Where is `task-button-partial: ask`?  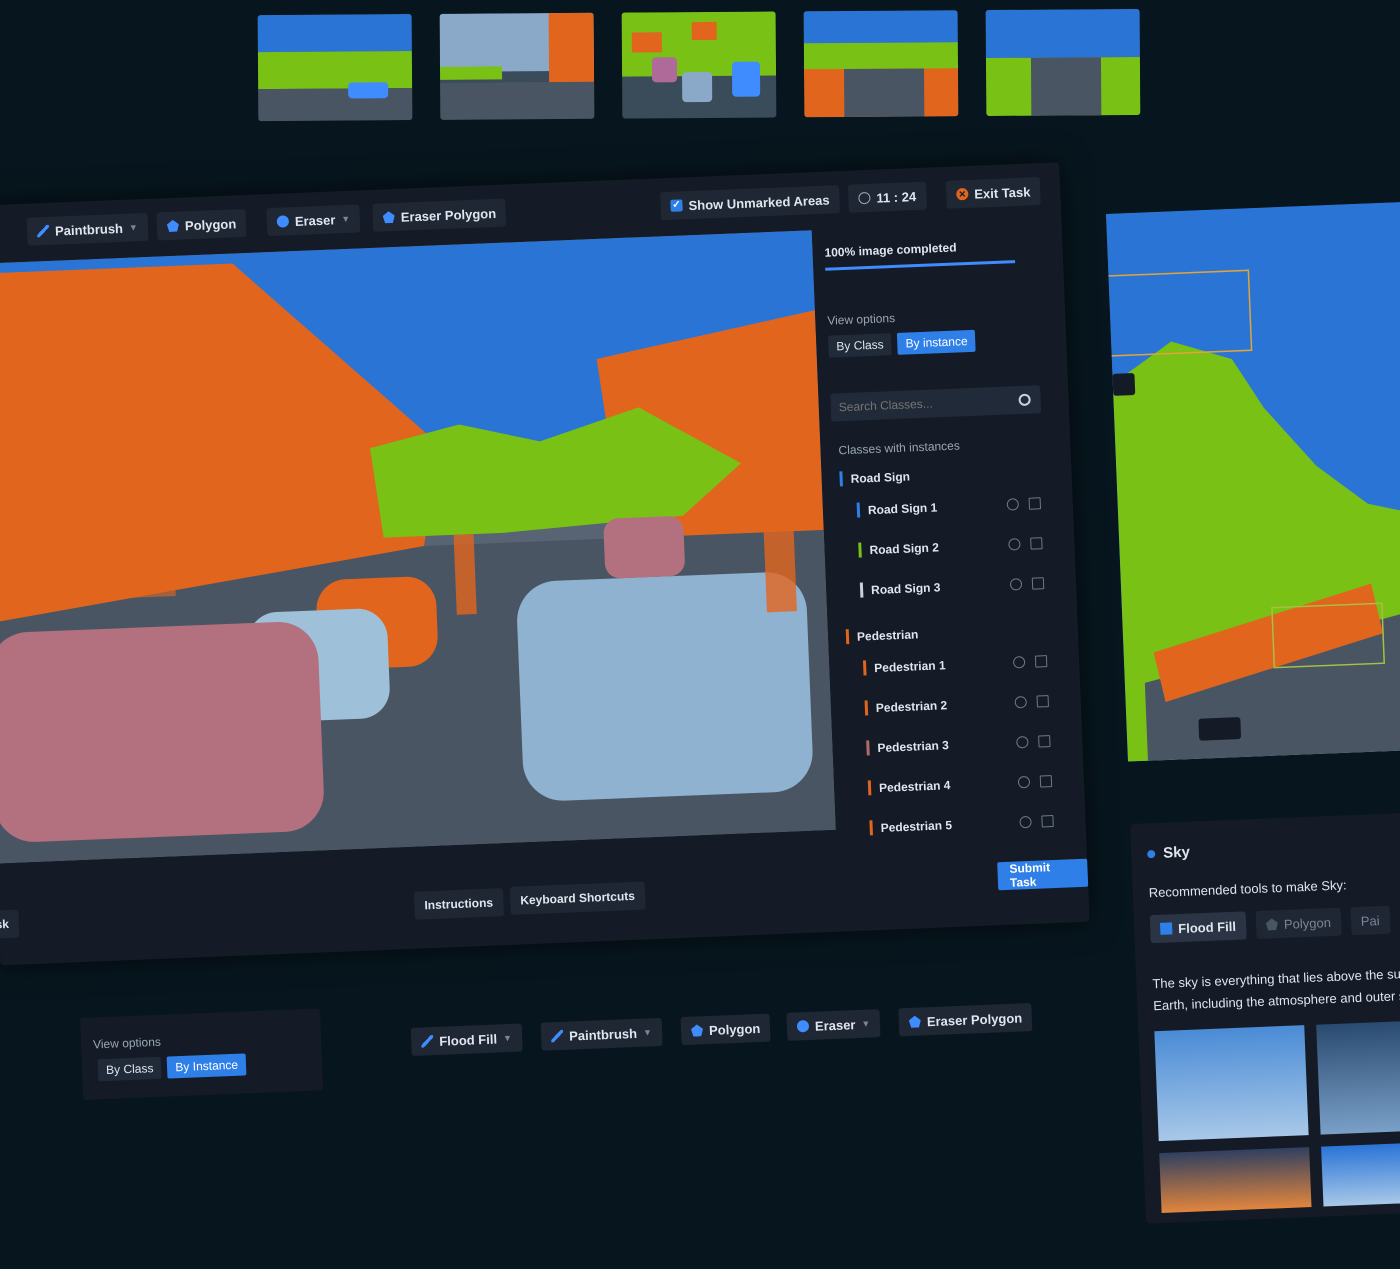
task-button-partial: ask is located at coordinates (10, 924).